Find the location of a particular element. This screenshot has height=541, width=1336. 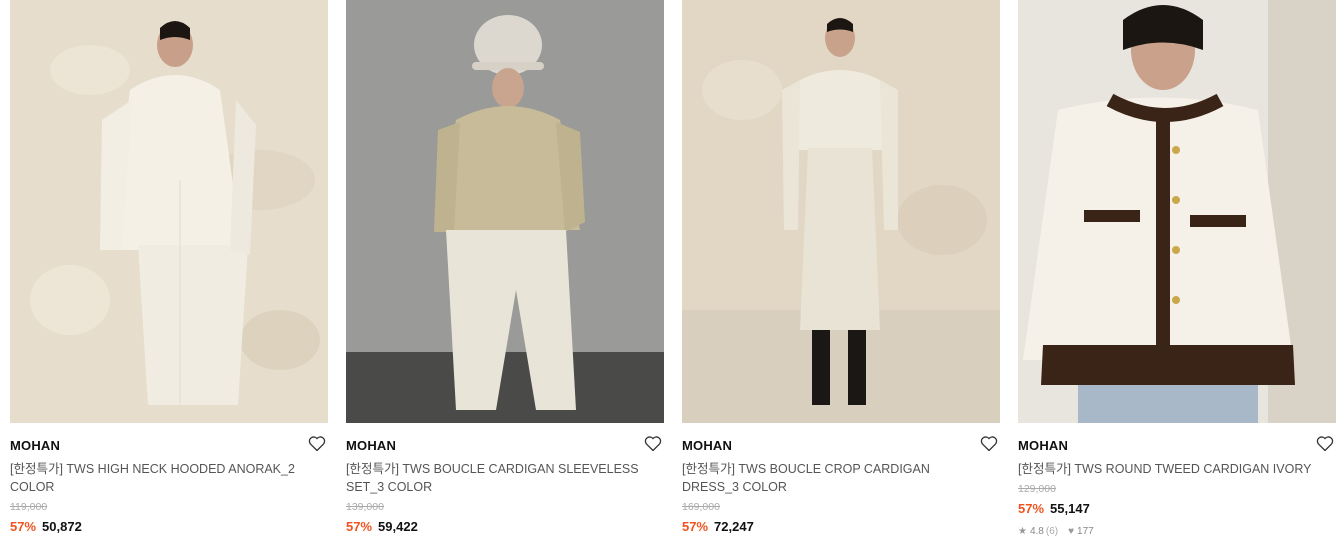

original-price: 129,000 is located at coordinates (1037, 489).